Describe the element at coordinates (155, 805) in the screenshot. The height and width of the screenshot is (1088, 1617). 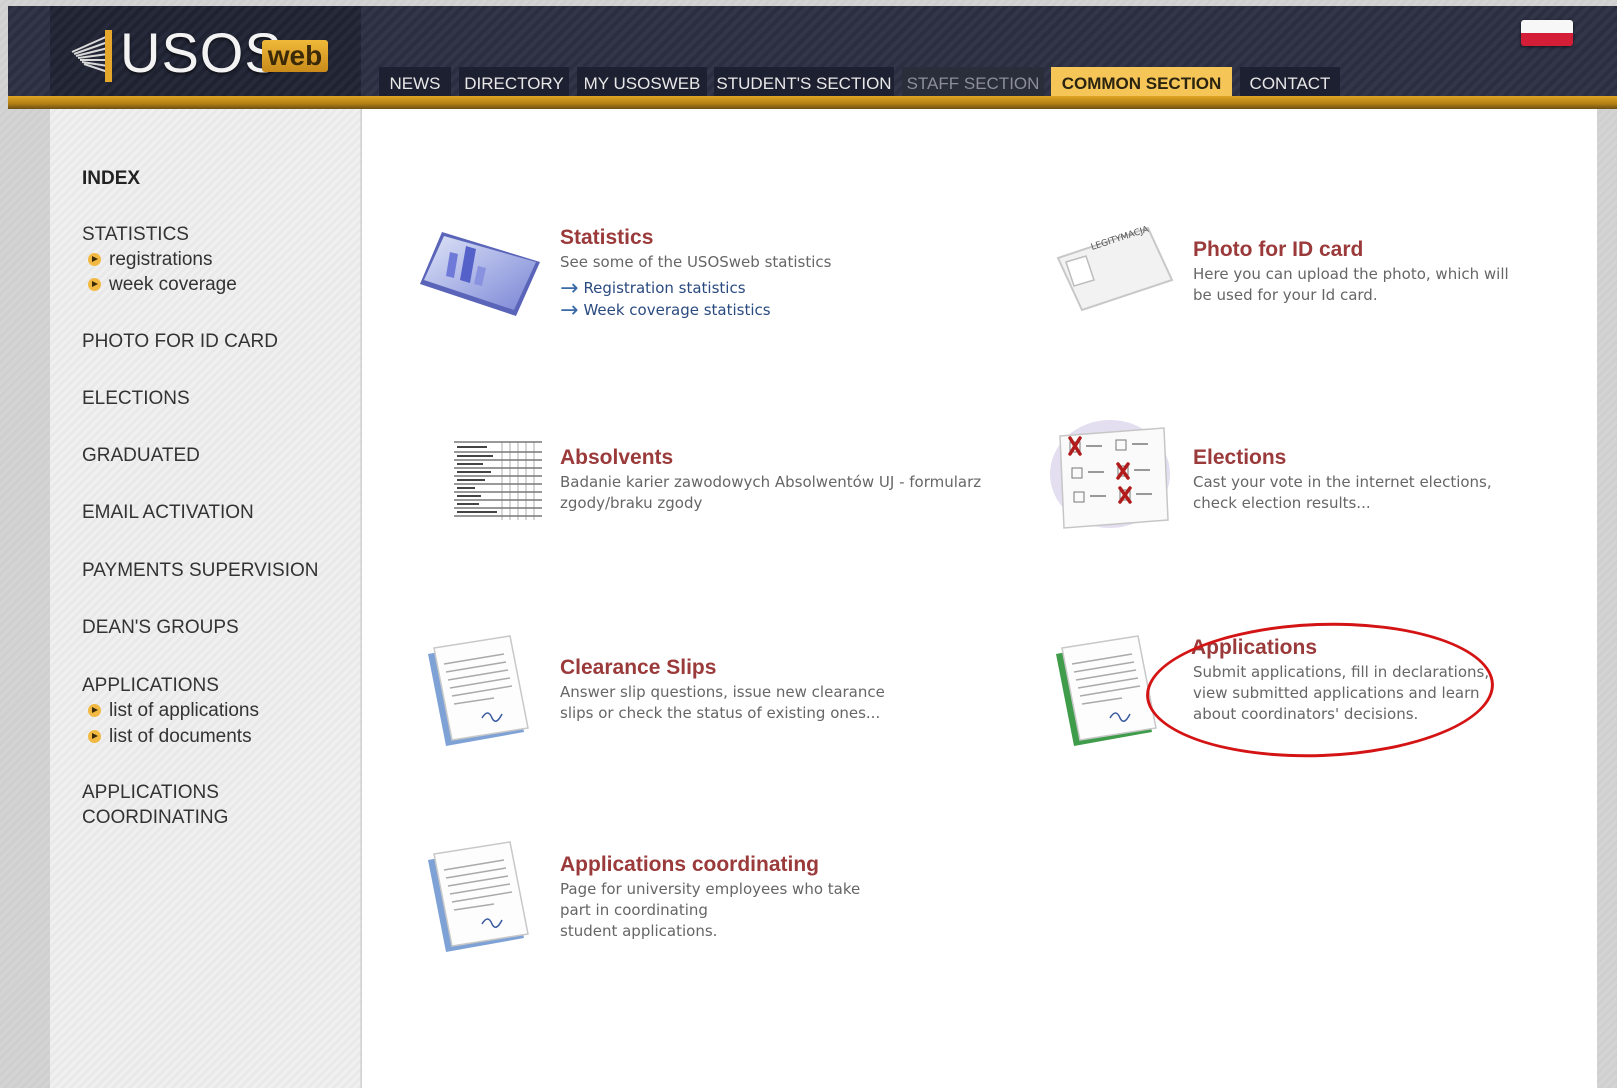
I see `sidebar-item-applications-coordinating: APPLICATIONS COORDINATING` at that location.